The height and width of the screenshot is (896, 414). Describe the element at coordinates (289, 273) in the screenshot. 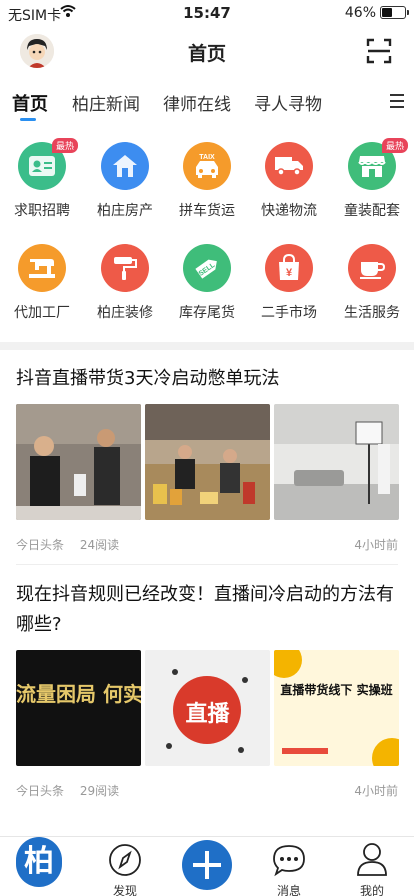

I see `yen-symbol: ¥` at that location.